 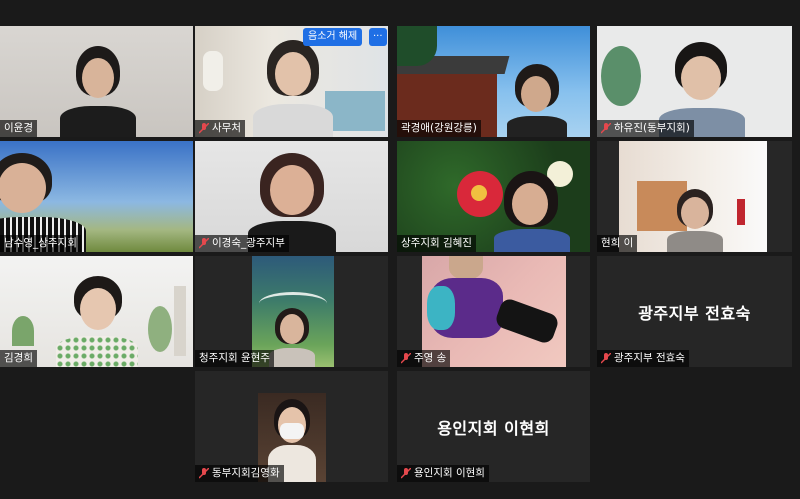 I want to click on video-tile-1: 이윤경, so click(x=96, y=81).